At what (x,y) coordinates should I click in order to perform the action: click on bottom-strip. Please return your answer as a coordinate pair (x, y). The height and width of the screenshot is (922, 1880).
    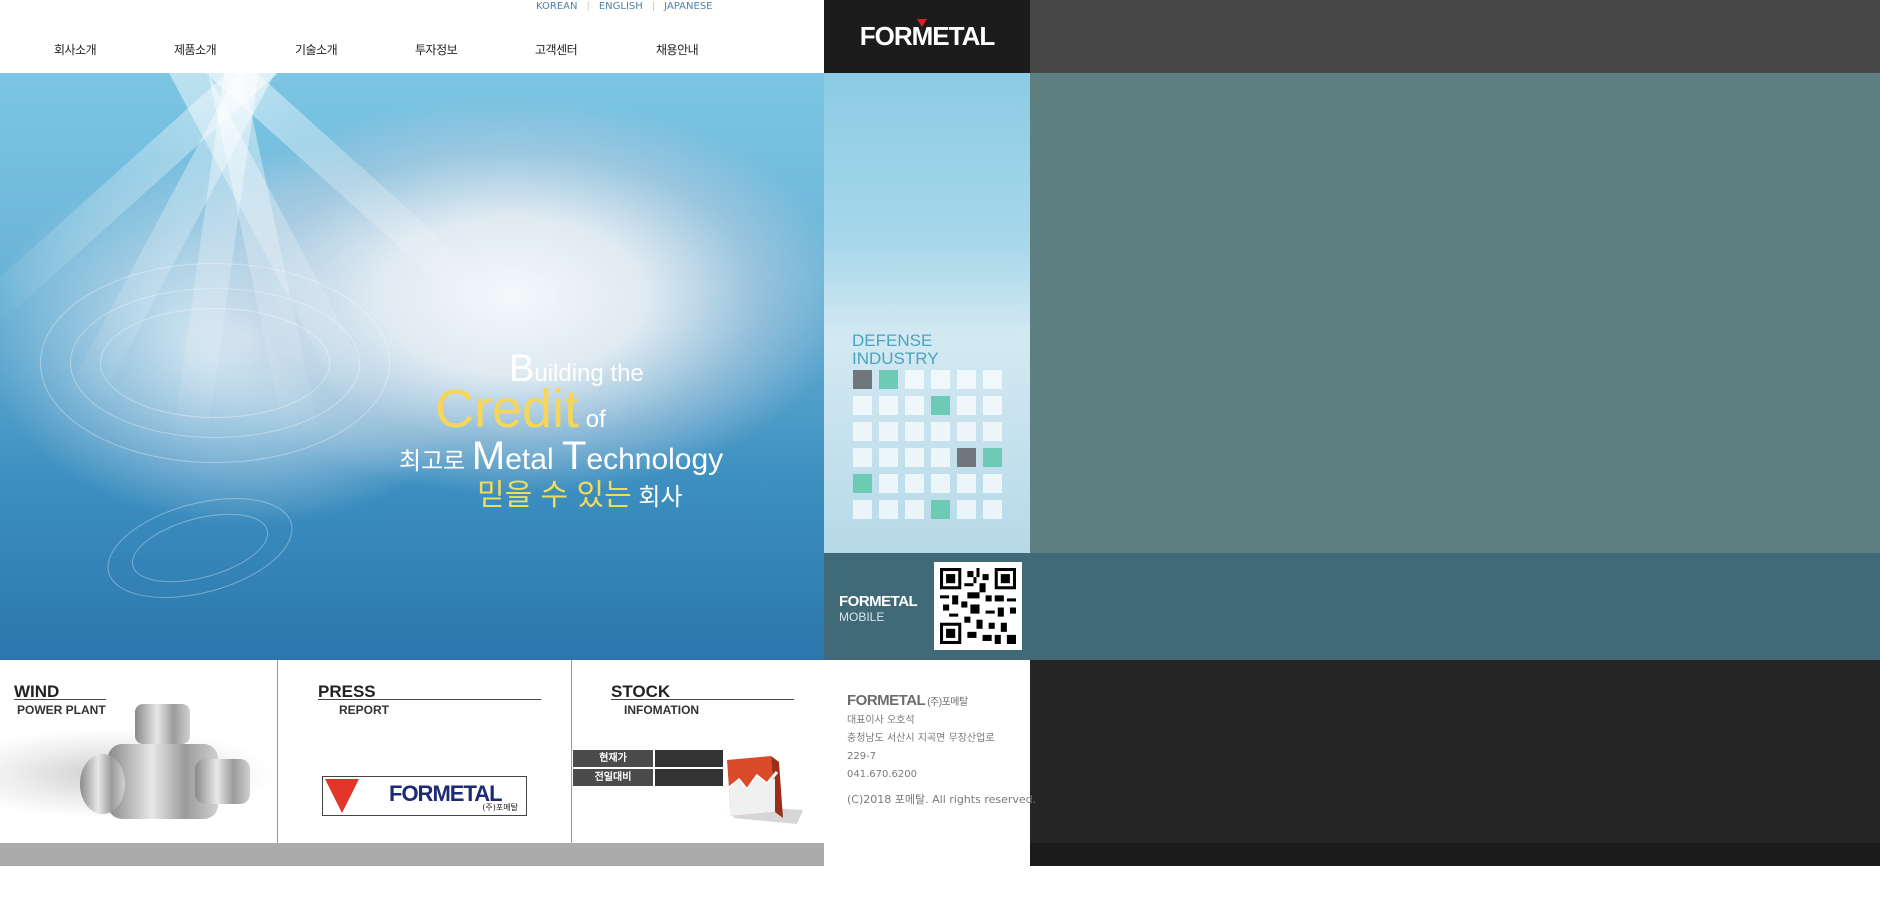
    Looking at the image, I should click on (412, 854).